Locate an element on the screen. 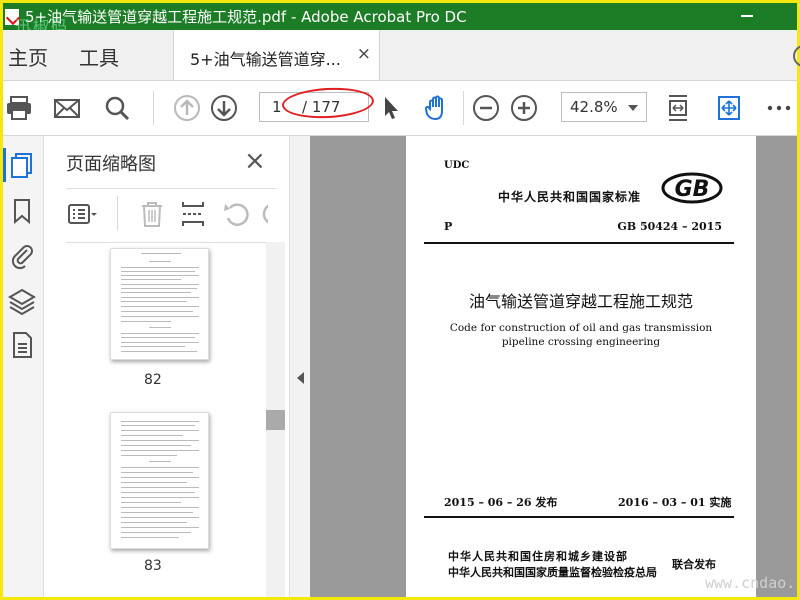 This screenshot has height=600, width=800. chevron-down-icon is located at coordinates (633, 108).